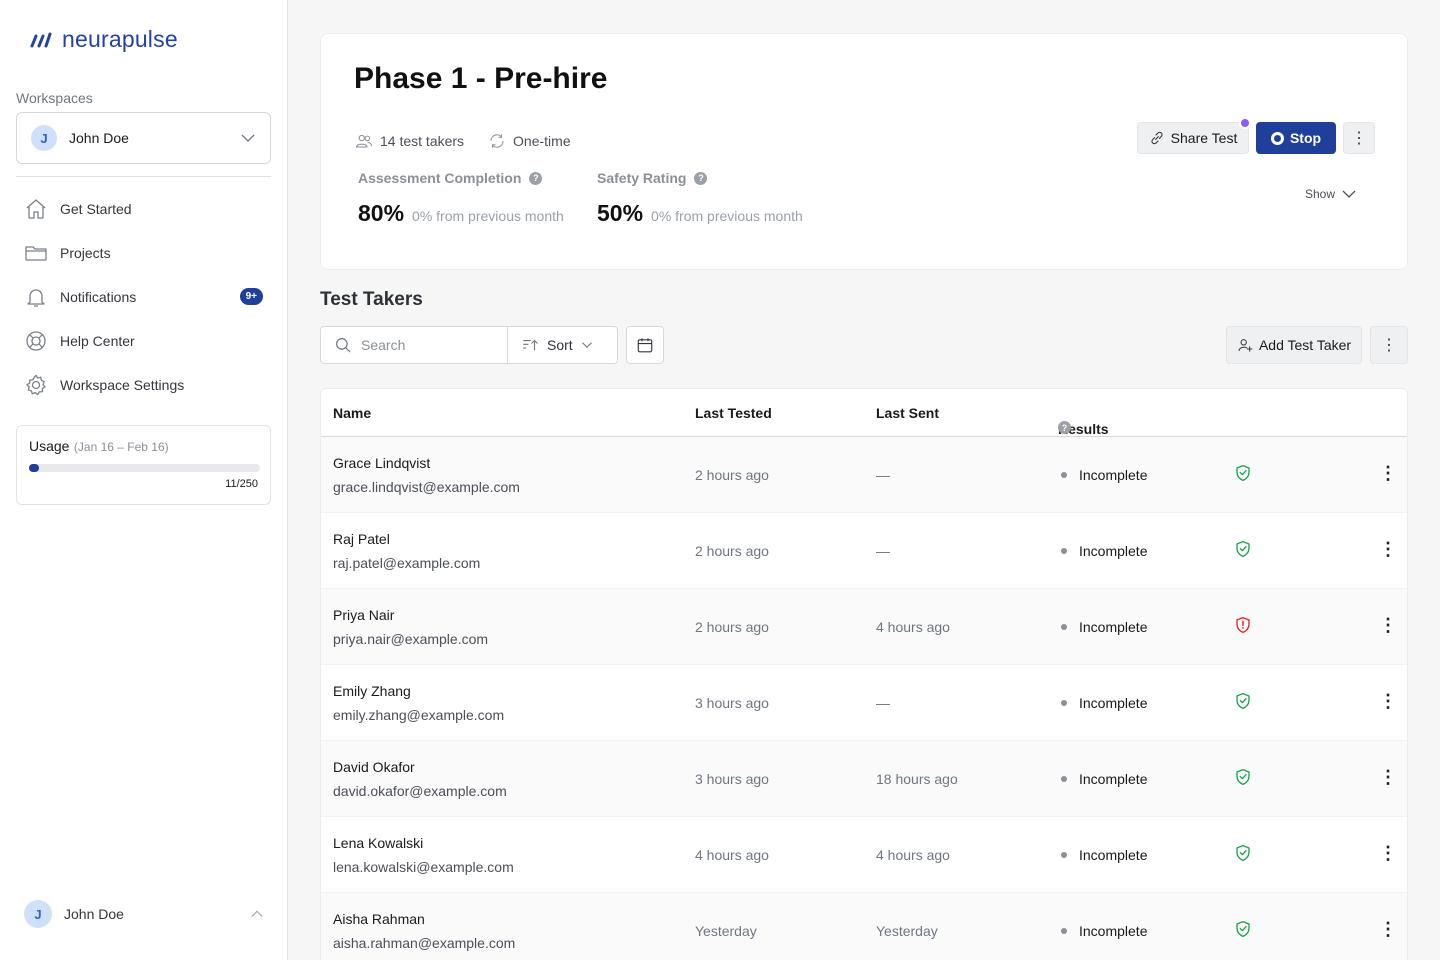 This screenshot has width=1440, height=960. I want to click on sidebar-divider, so click(143, 176).